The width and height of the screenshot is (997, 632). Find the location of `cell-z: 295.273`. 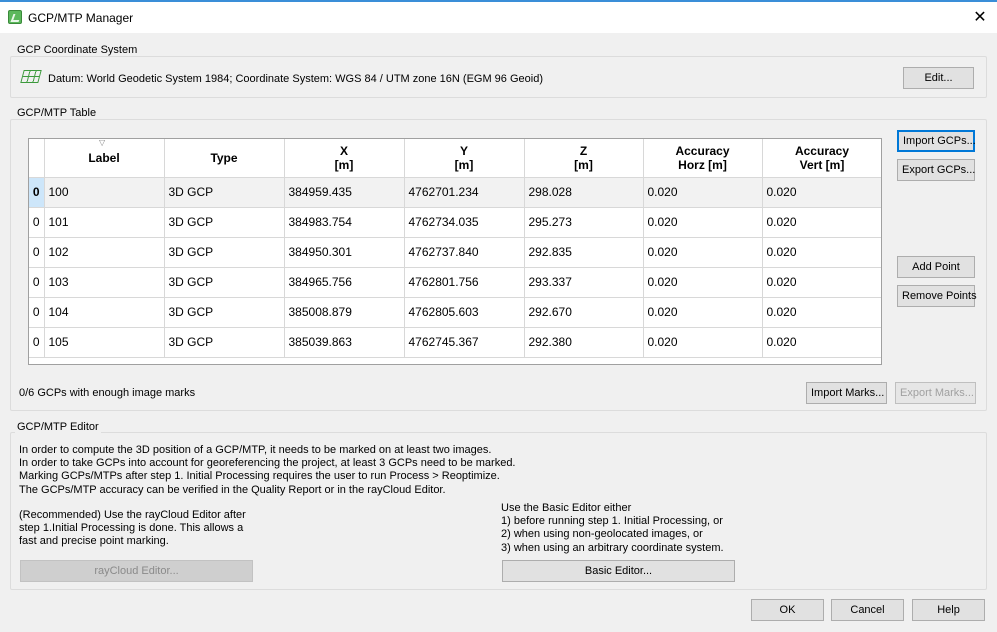

cell-z: 295.273 is located at coordinates (584, 222).